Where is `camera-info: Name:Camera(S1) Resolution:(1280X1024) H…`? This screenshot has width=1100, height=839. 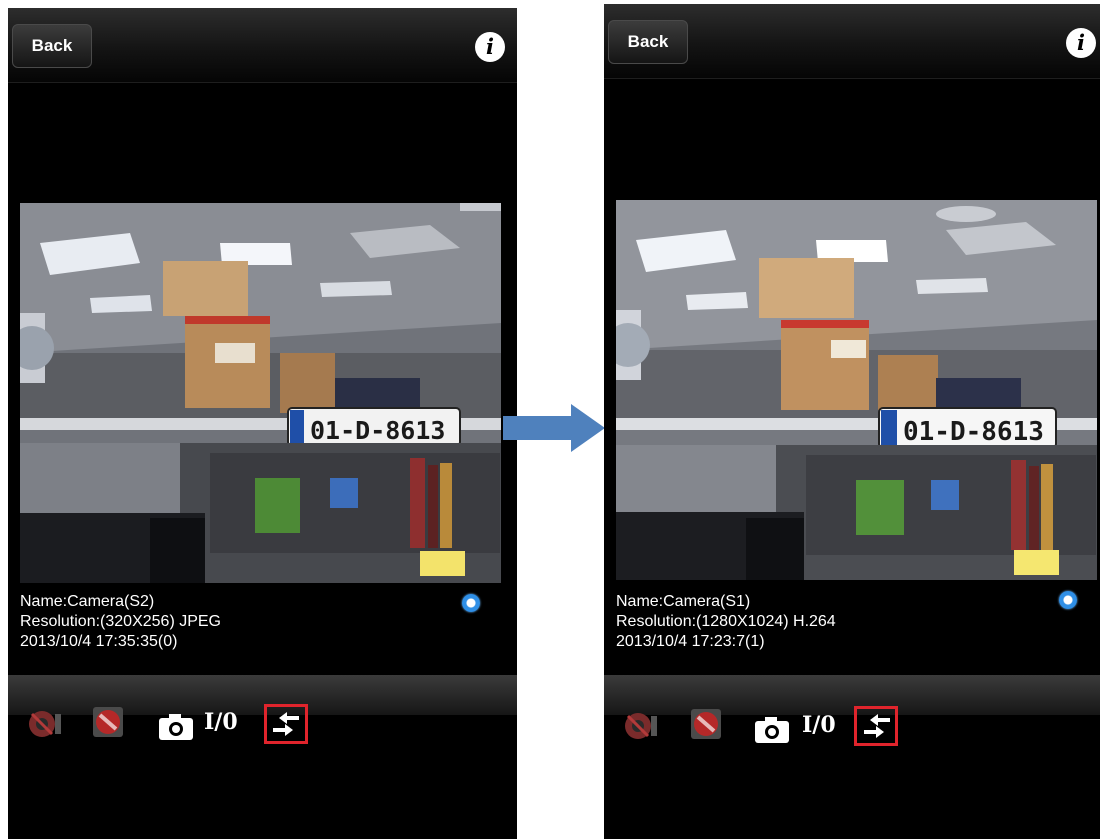
camera-info: Name:Camera(S1) Resolution:(1280X1024) H… is located at coordinates (726, 622).